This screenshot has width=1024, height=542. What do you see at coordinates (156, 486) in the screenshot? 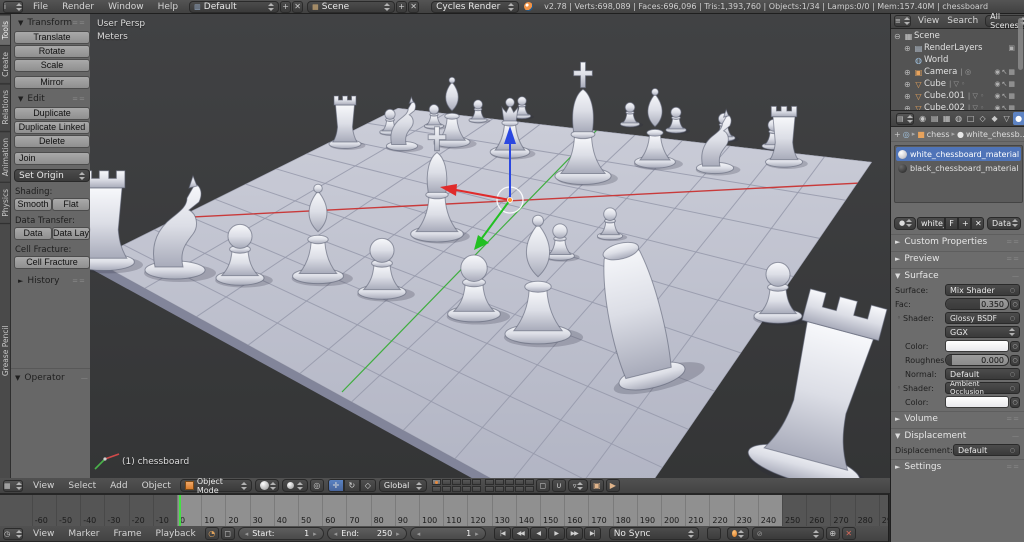
I see `object-menu: Object` at bounding box center [156, 486].